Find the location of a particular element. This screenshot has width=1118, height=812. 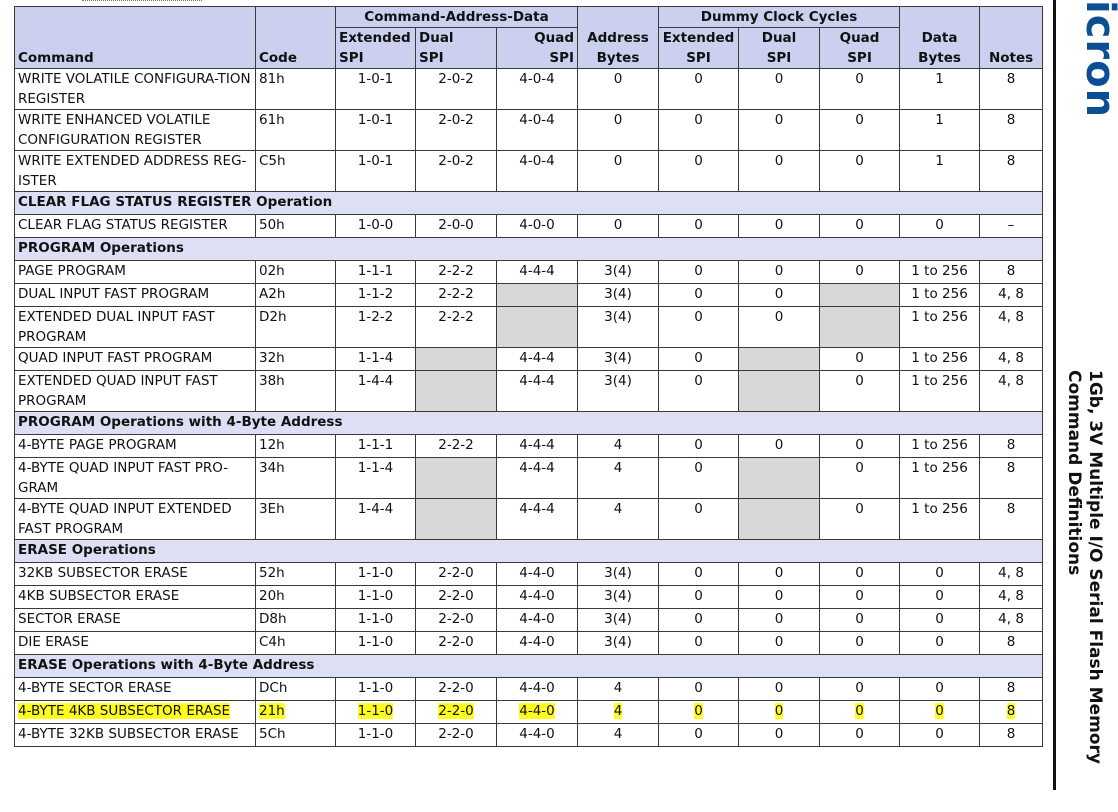

cell-dual-spi is located at coordinates (456, 478).